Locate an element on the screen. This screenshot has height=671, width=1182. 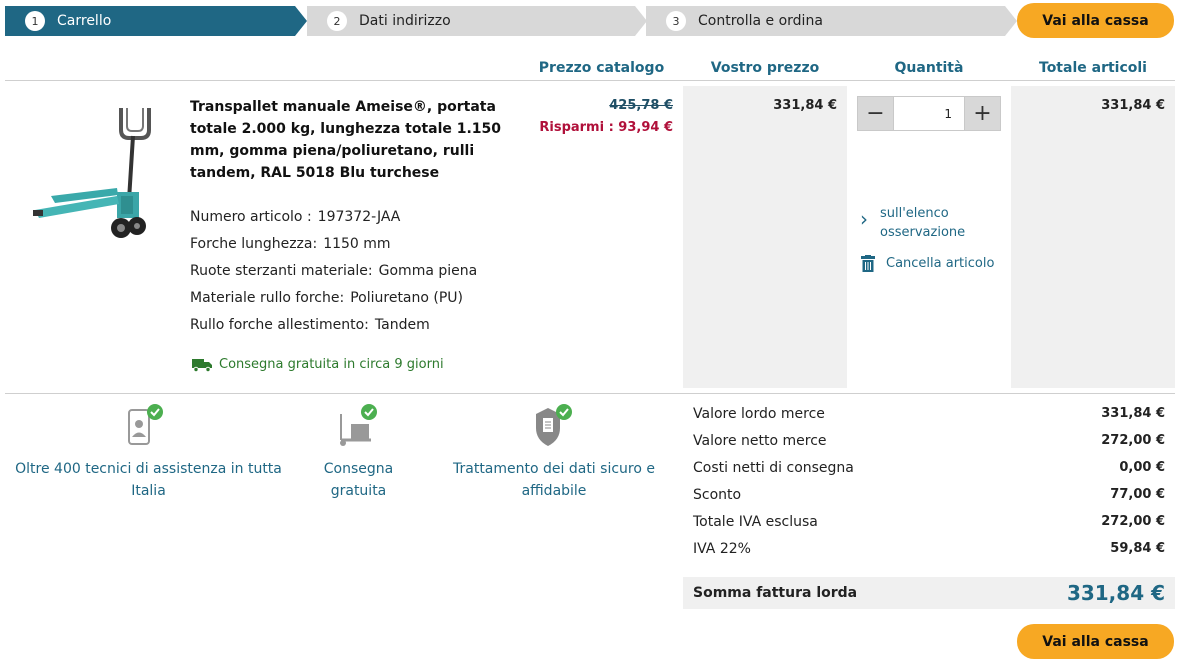
minus-icon: − is located at coordinates (875, 113).